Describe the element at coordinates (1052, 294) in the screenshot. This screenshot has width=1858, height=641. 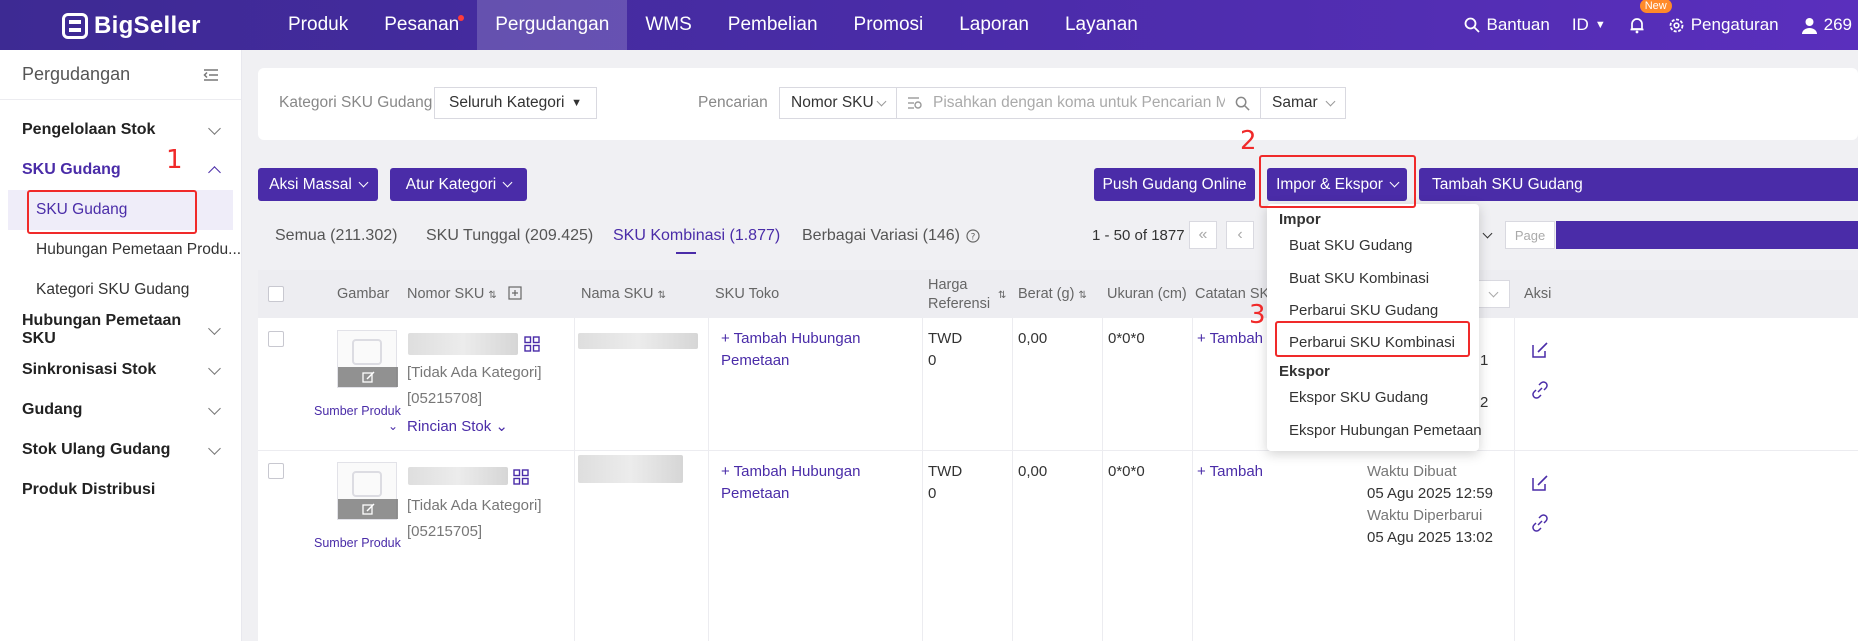
I see `th-weight: Berat (g) ⇅` at that location.